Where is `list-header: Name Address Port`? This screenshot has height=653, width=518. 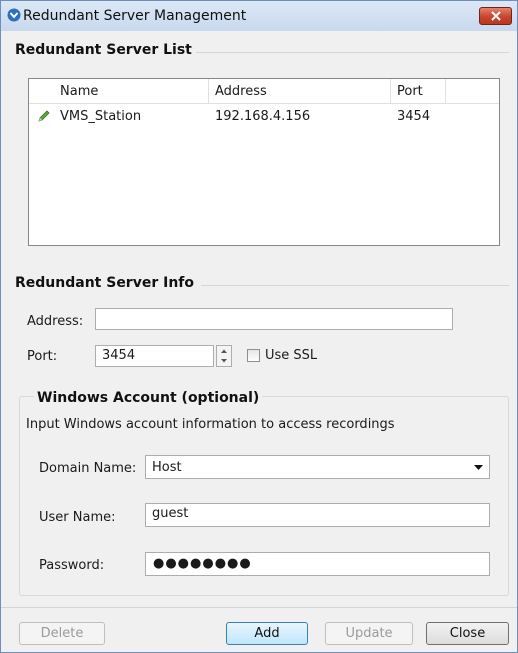 list-header: Name Address Port is located at coordinates (264, 91).